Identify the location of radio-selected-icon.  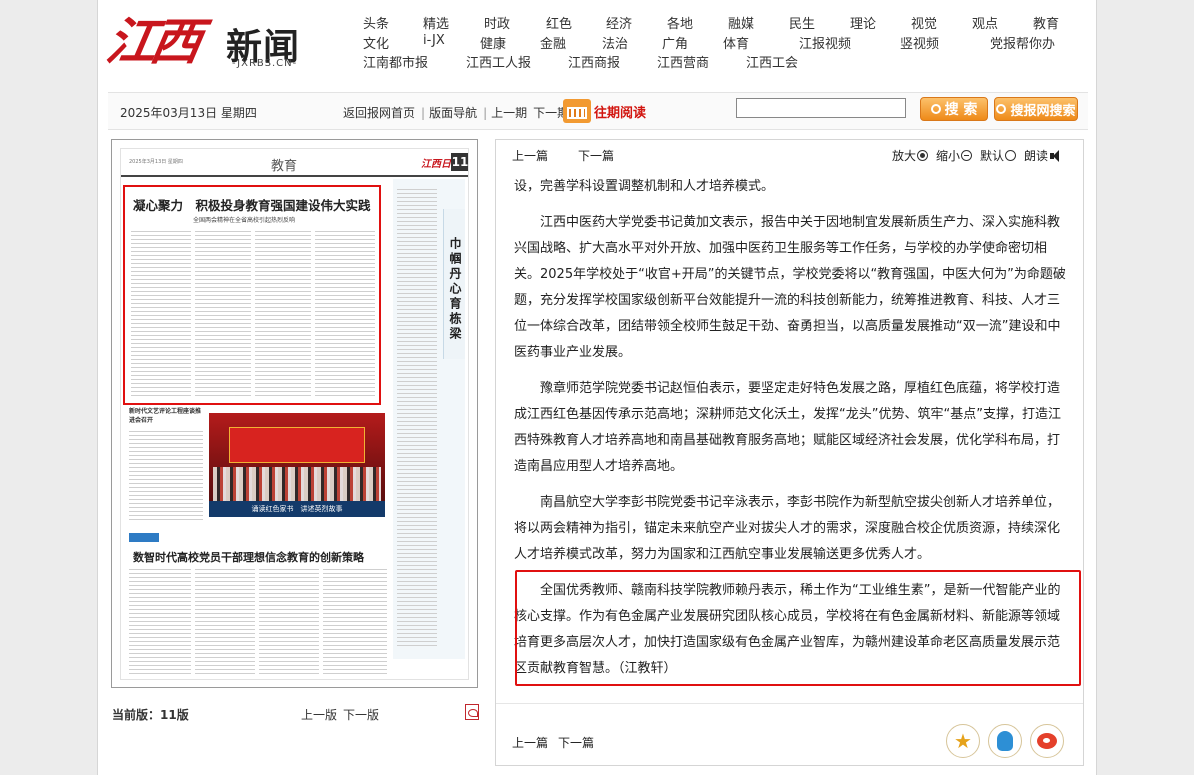
(923, 155).